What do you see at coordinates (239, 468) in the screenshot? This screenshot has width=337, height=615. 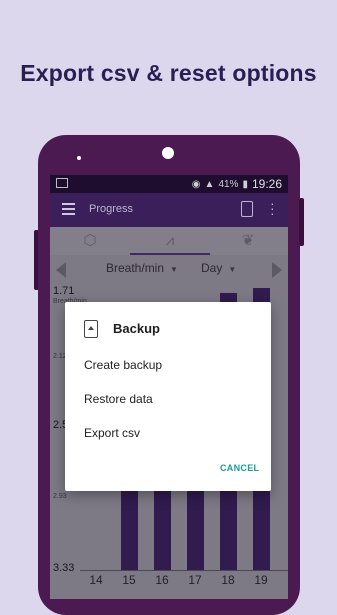 I see `cancel-button: CANCEL` at bounding box center [239, 468].